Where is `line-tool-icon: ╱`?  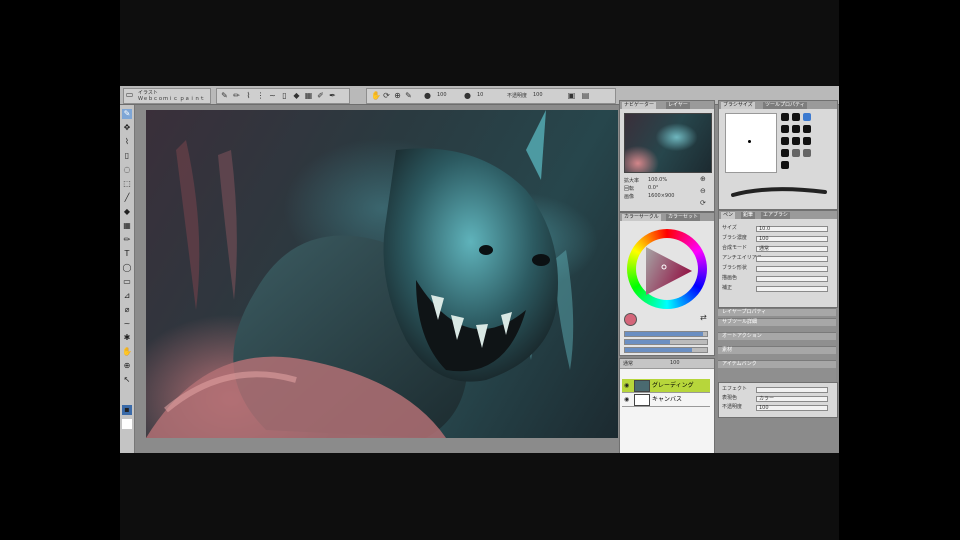 line-tool-icon: ╱ is located at coordinates (127, 198).